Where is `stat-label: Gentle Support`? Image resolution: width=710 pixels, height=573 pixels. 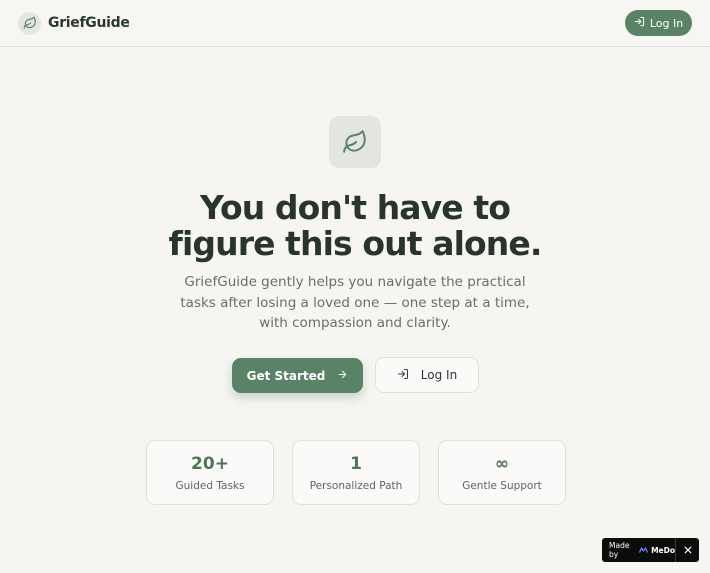 stat-label: Gentle Support is located at coordinates (502, 486).